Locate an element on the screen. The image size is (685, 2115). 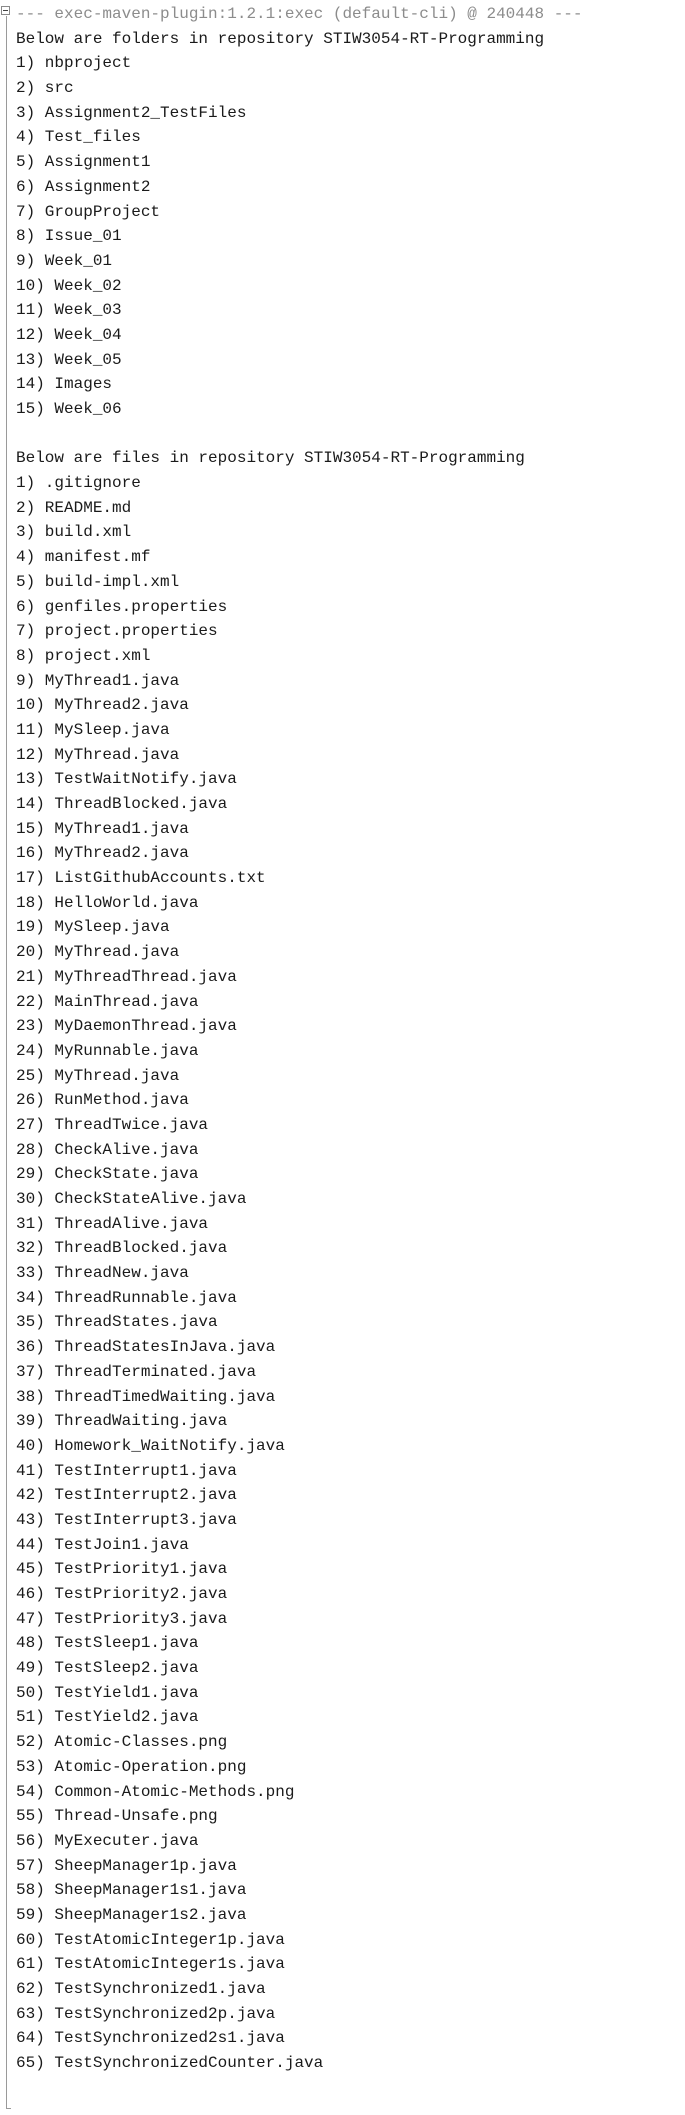
fold-end-marker is located at coordinates (8, 2108).